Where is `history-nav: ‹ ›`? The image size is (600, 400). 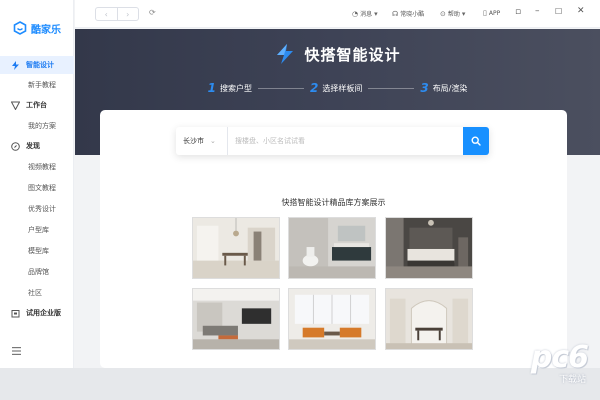 history-nav: ‹ › is located at coordinates (117, 14).